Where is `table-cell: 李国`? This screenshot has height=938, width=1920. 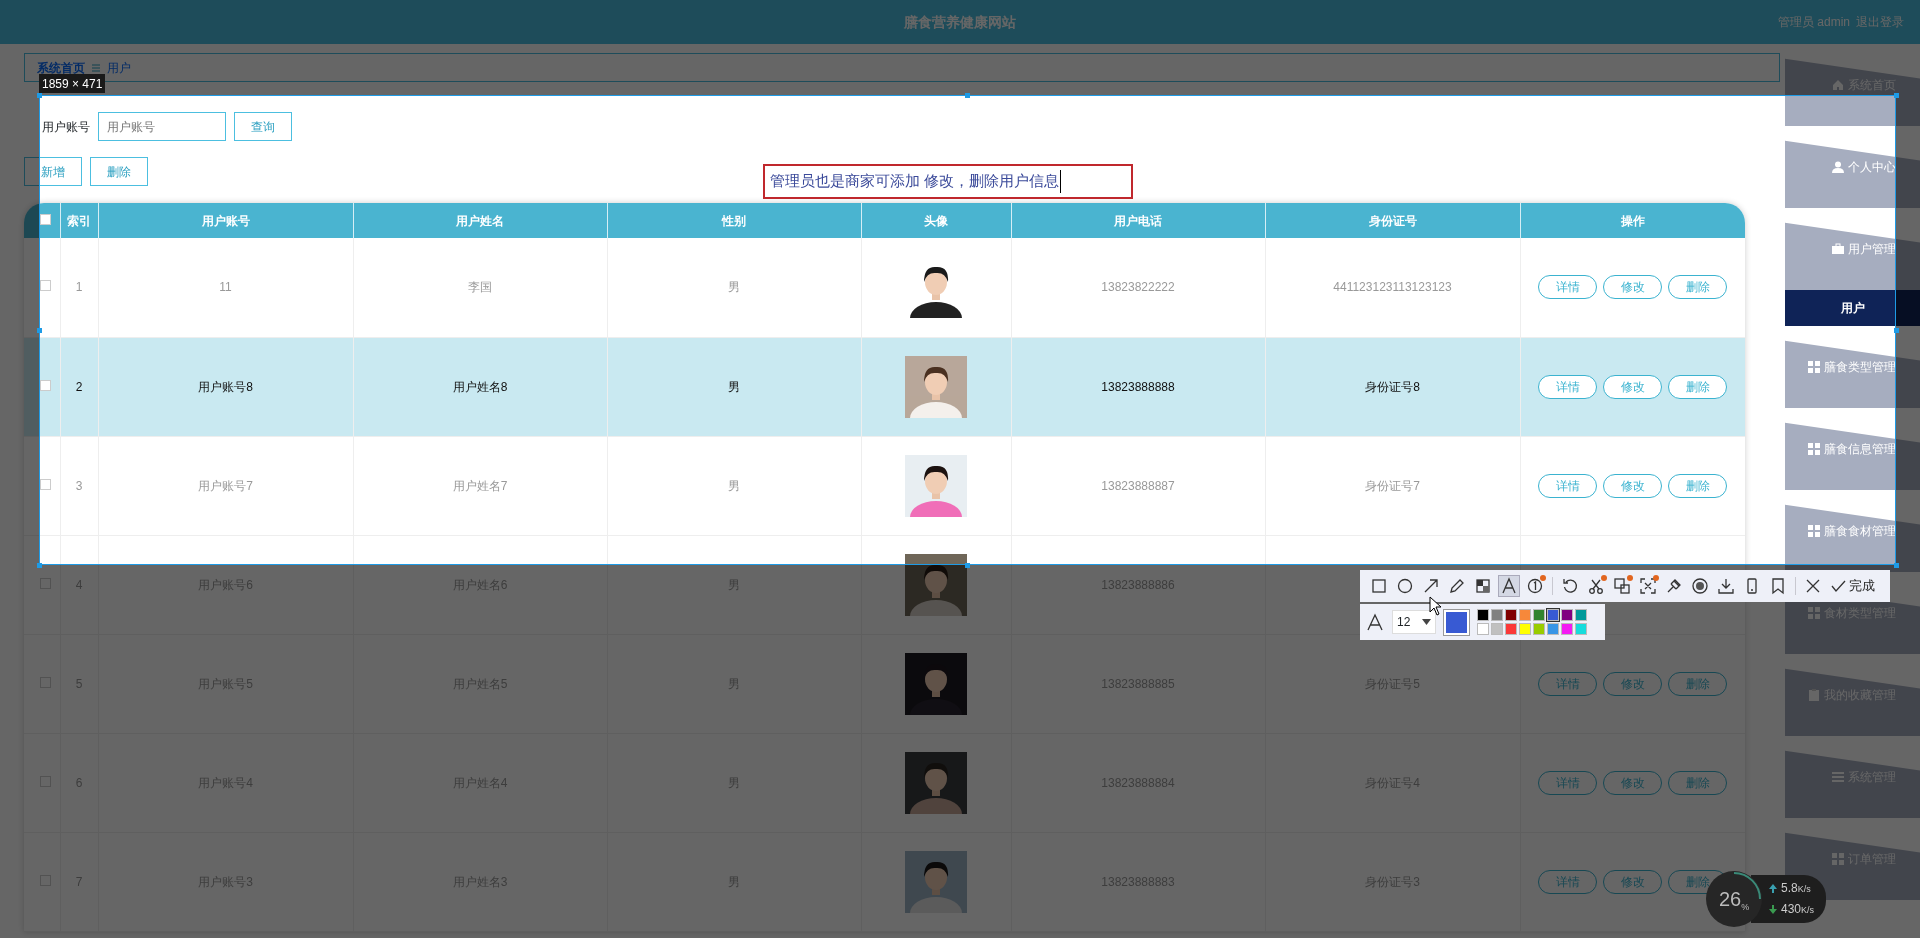 table-cell: 李国 is located at coordinates (480, 287).